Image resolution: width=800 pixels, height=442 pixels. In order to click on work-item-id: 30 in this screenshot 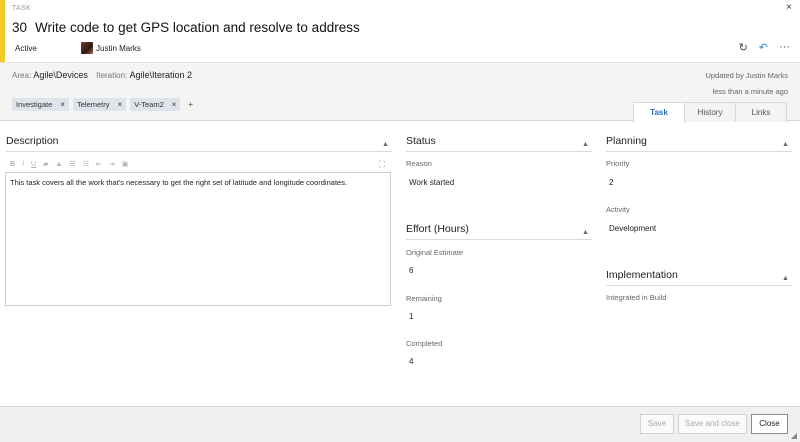, I will do `click(20, 27)`.